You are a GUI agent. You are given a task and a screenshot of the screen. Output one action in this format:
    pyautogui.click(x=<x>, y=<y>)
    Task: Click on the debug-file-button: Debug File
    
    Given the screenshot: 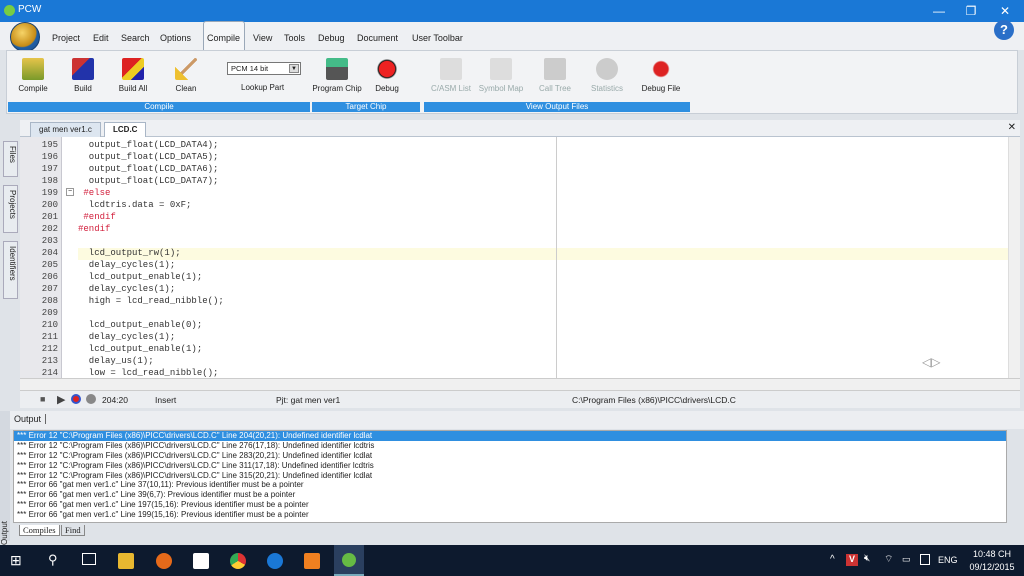 What is the action you would take?
    pyautogui.click(x=661, y=75)
    